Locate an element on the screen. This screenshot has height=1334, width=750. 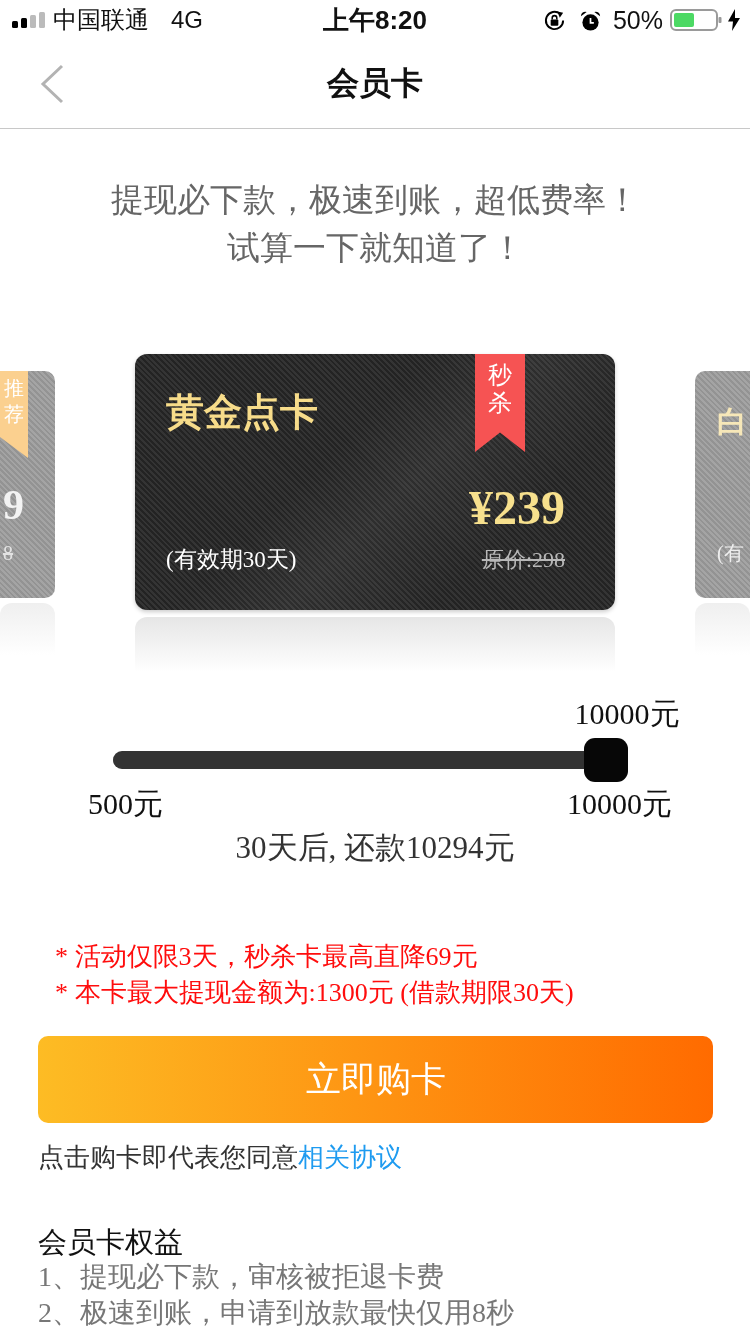
benefits-title: 会员卡权益 is located at coordinates (111, 1242).